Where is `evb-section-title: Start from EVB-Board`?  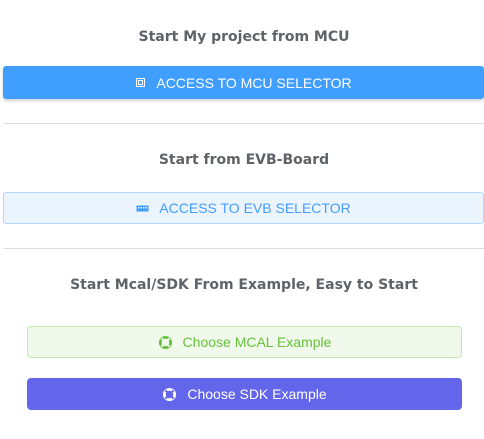 evb-section-title: Start from EVB-Board is located at coordinates (244, 160).